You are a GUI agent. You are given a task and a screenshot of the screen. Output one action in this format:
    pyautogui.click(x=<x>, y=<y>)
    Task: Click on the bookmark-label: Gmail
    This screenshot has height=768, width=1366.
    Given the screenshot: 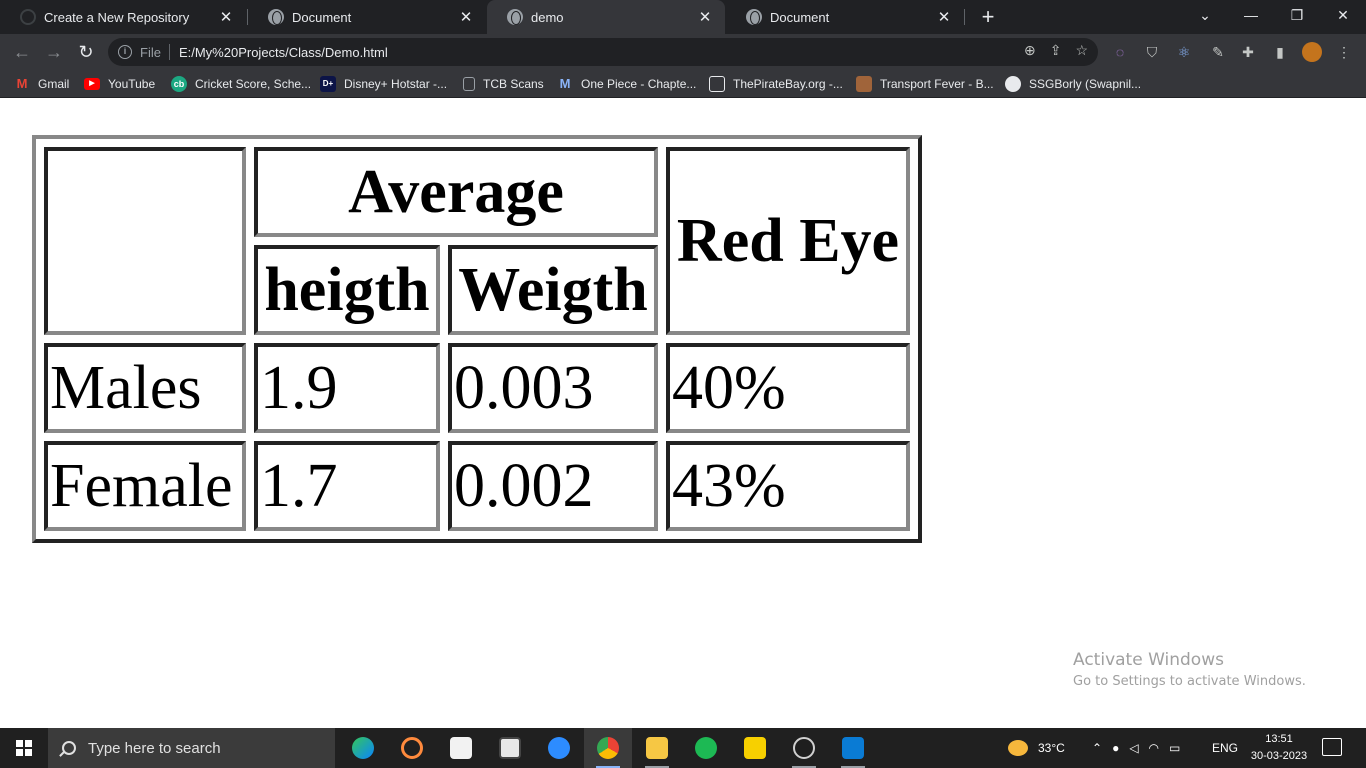 What is the action you would take?
    pyautogui.click(x=54, y=84)
    